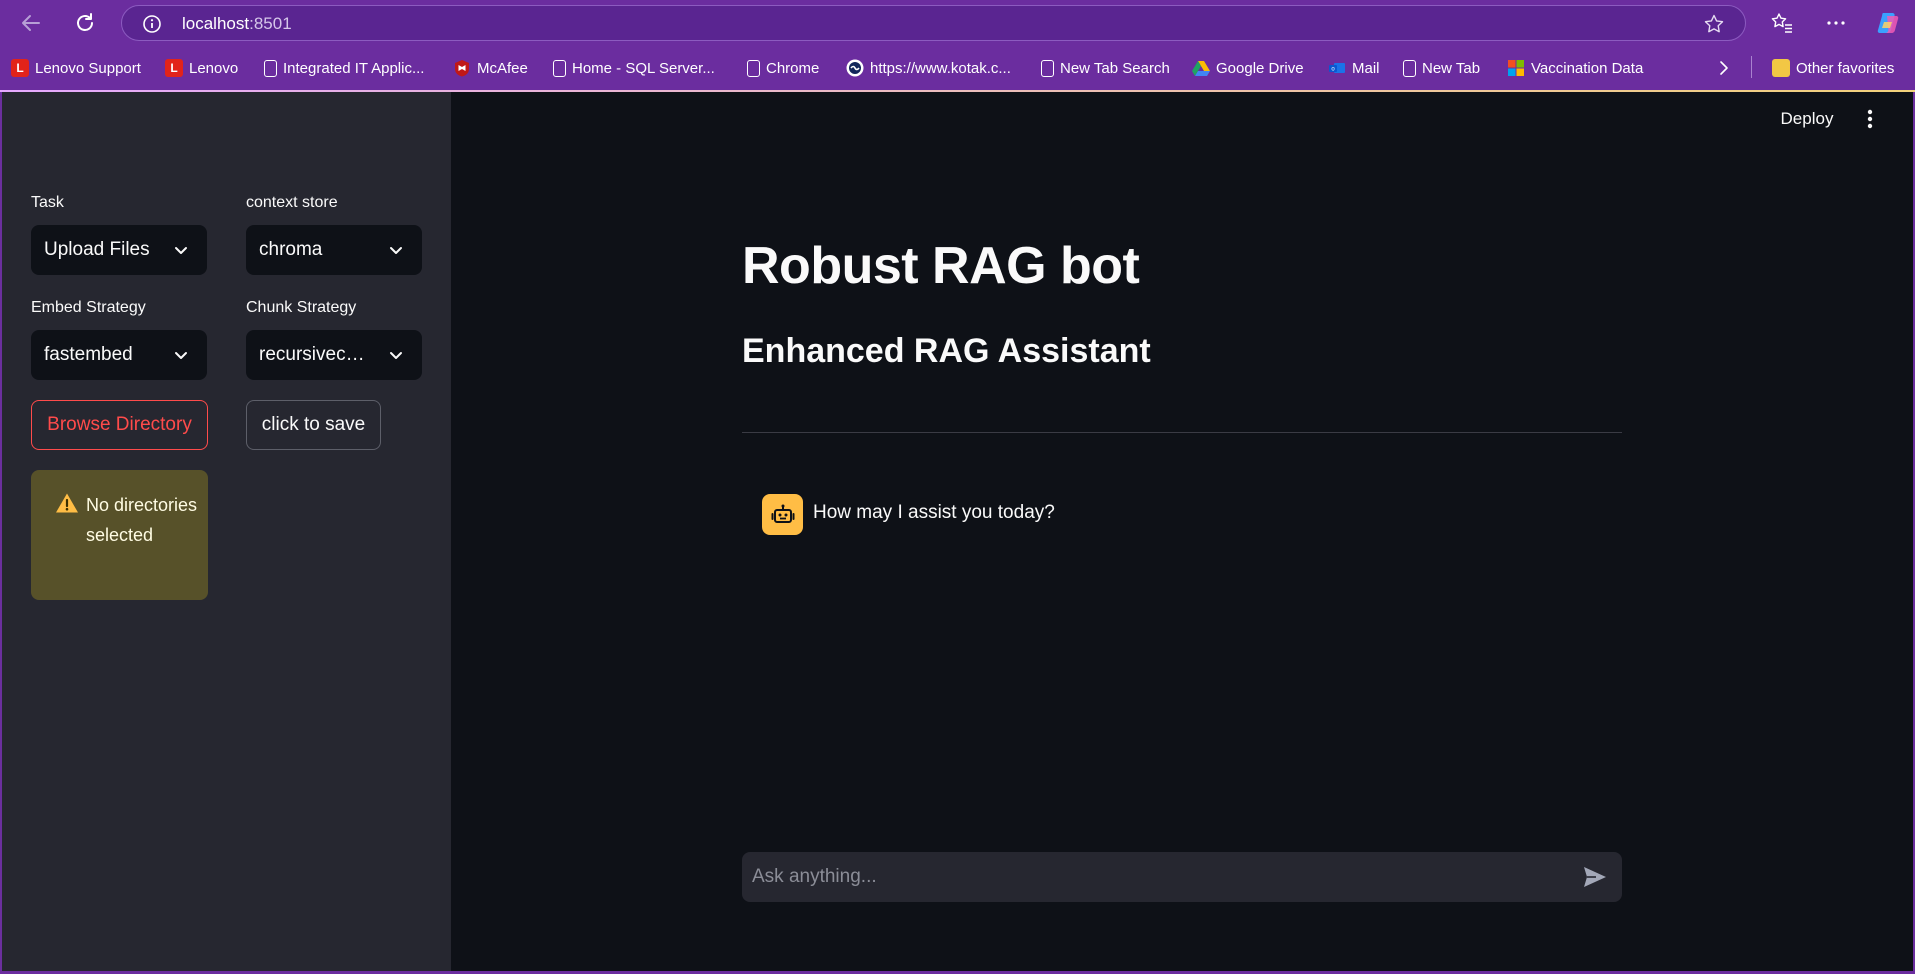 The width and height of the screenshot is (1915, 974). What do you see at coordinates (793, 68) in the screenshot?
I see `bookmark-label: Chrome` at bounding box center [793, 68].